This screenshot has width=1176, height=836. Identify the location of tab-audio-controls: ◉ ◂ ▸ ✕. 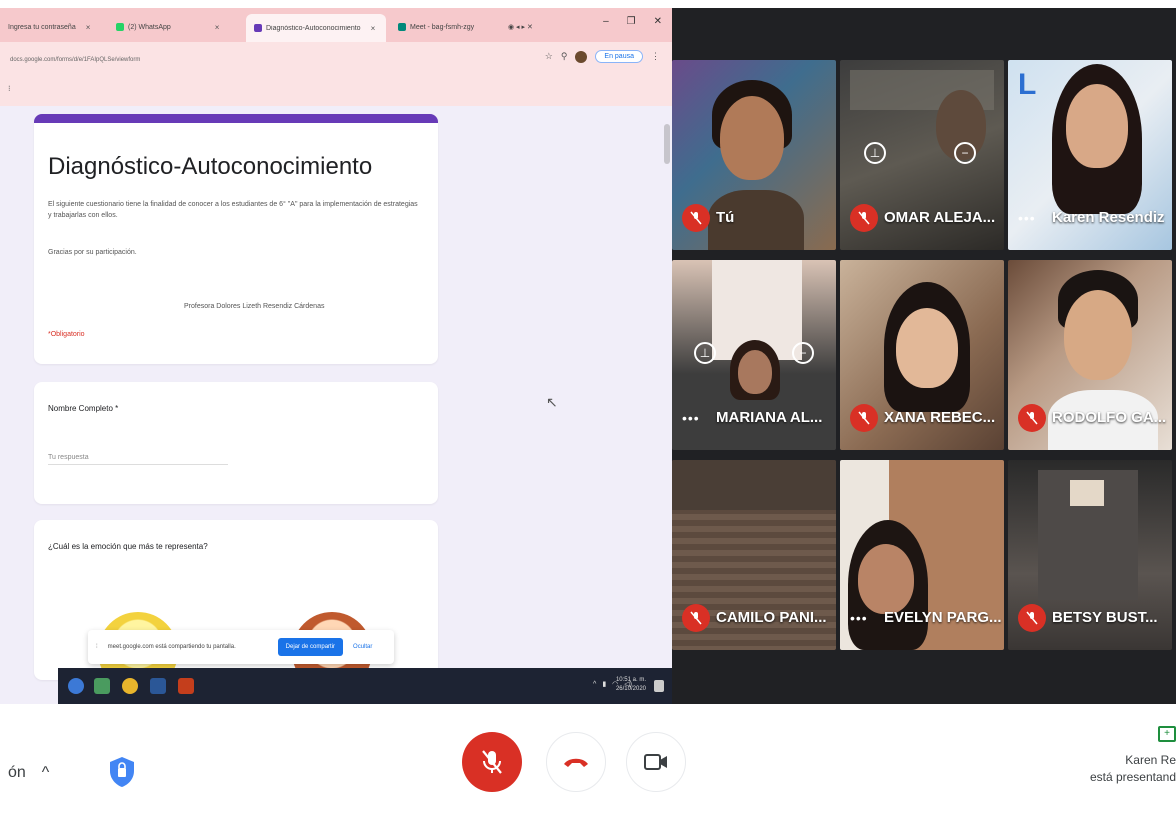
(530, 27).